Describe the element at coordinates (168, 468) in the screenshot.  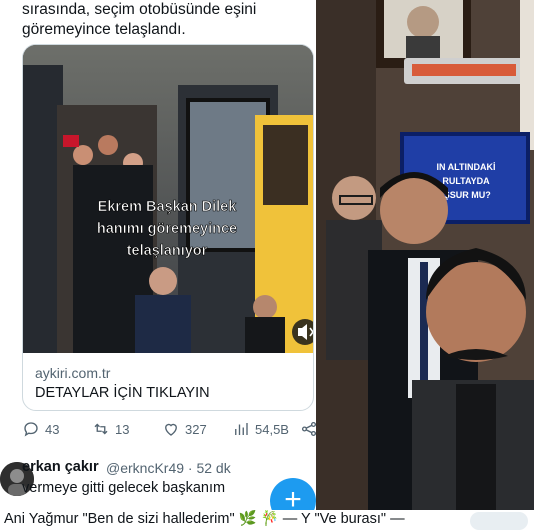
I see `reply-author-handle: @erkncKr49 · 52 dk` at that location.